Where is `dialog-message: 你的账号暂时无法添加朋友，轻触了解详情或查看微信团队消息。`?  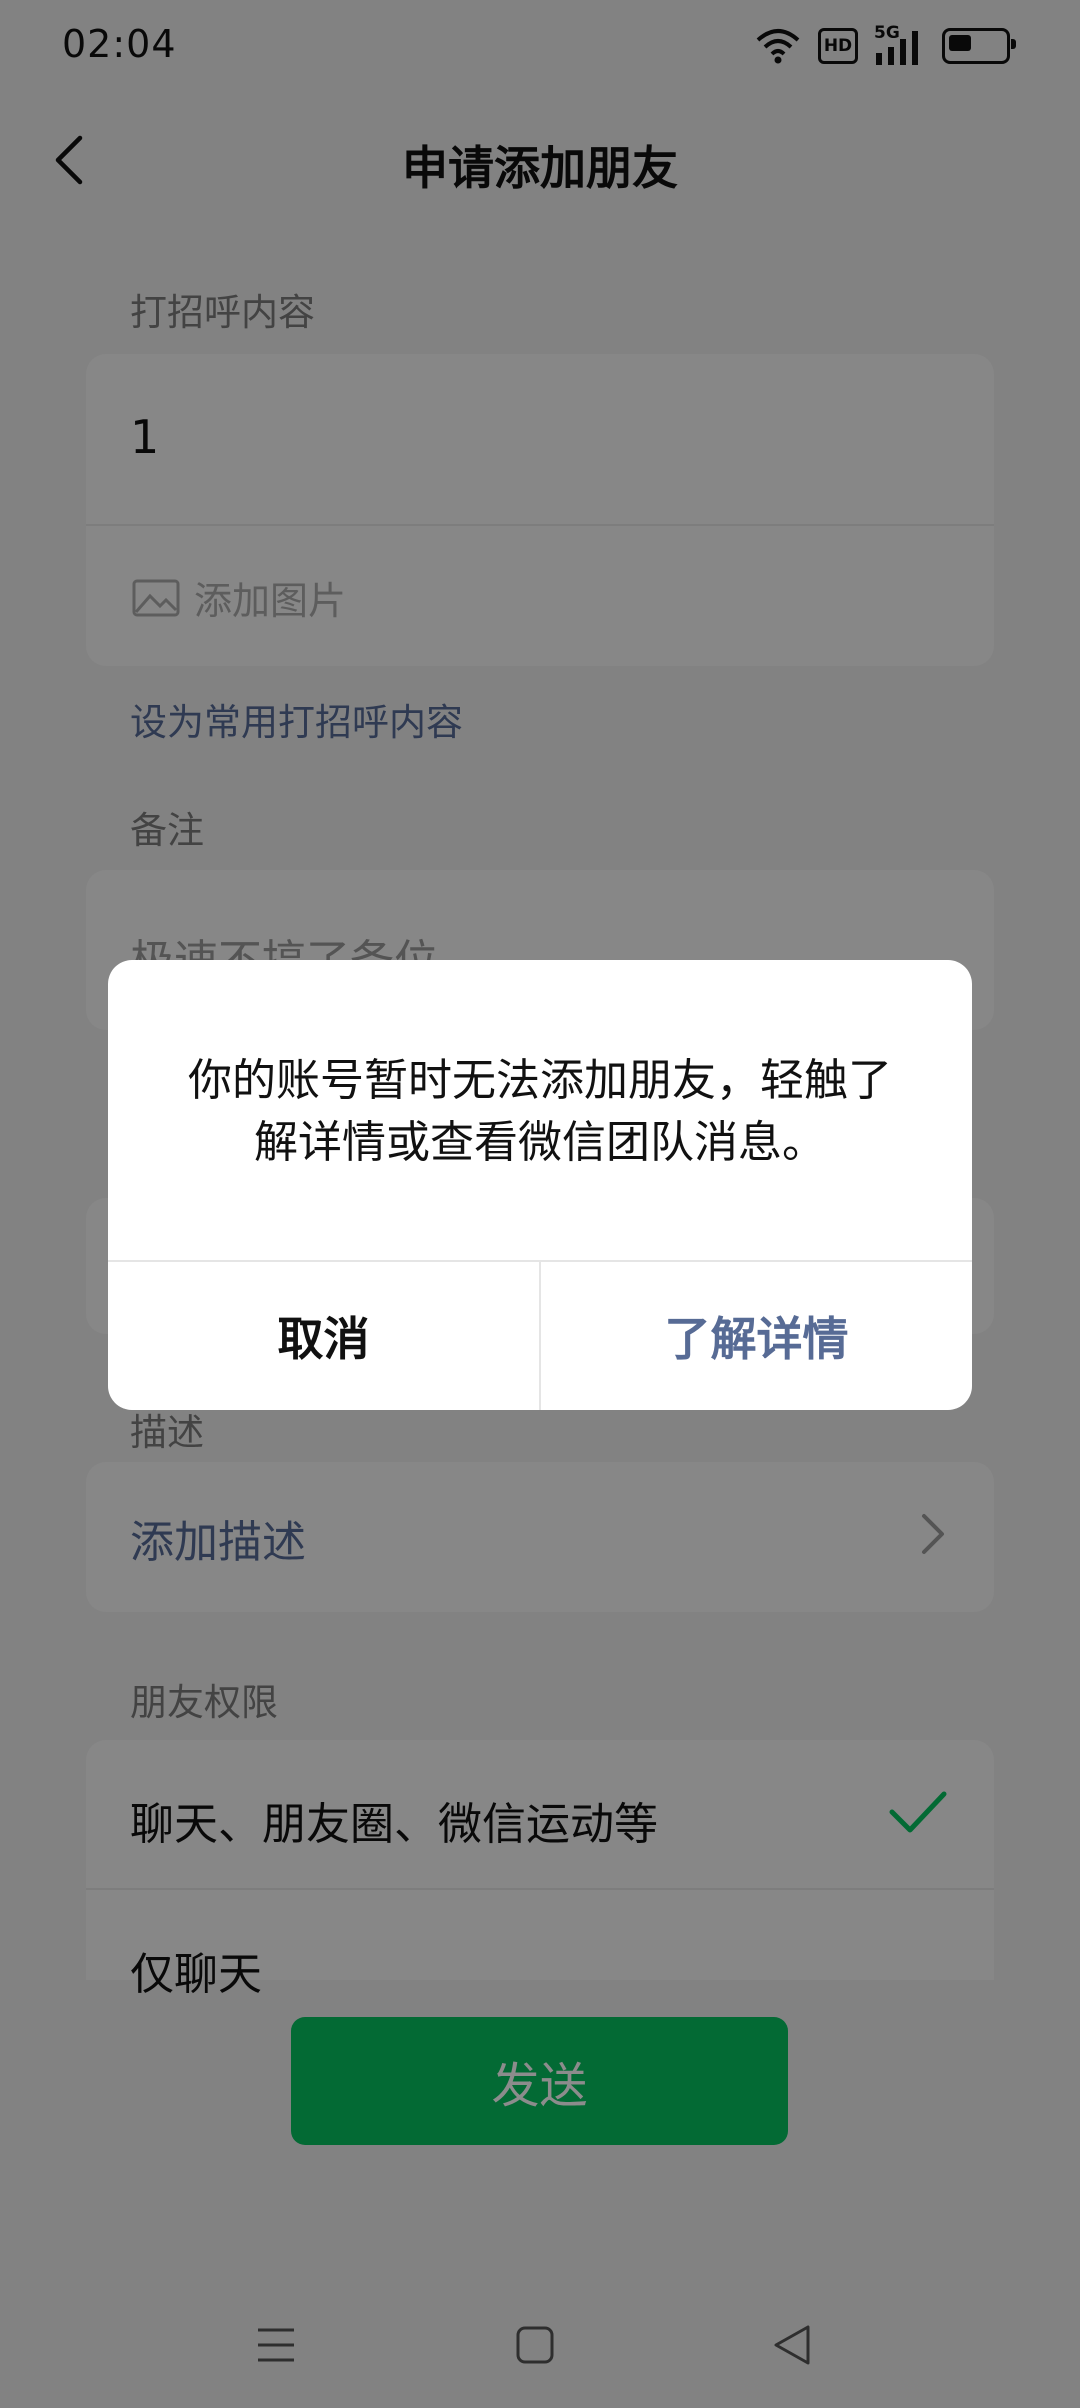
dialog-message: 你的账号暂时无法添加朋友，轻触了解详情或查看微信团队消息。 is located at coordinates (540, 1111).